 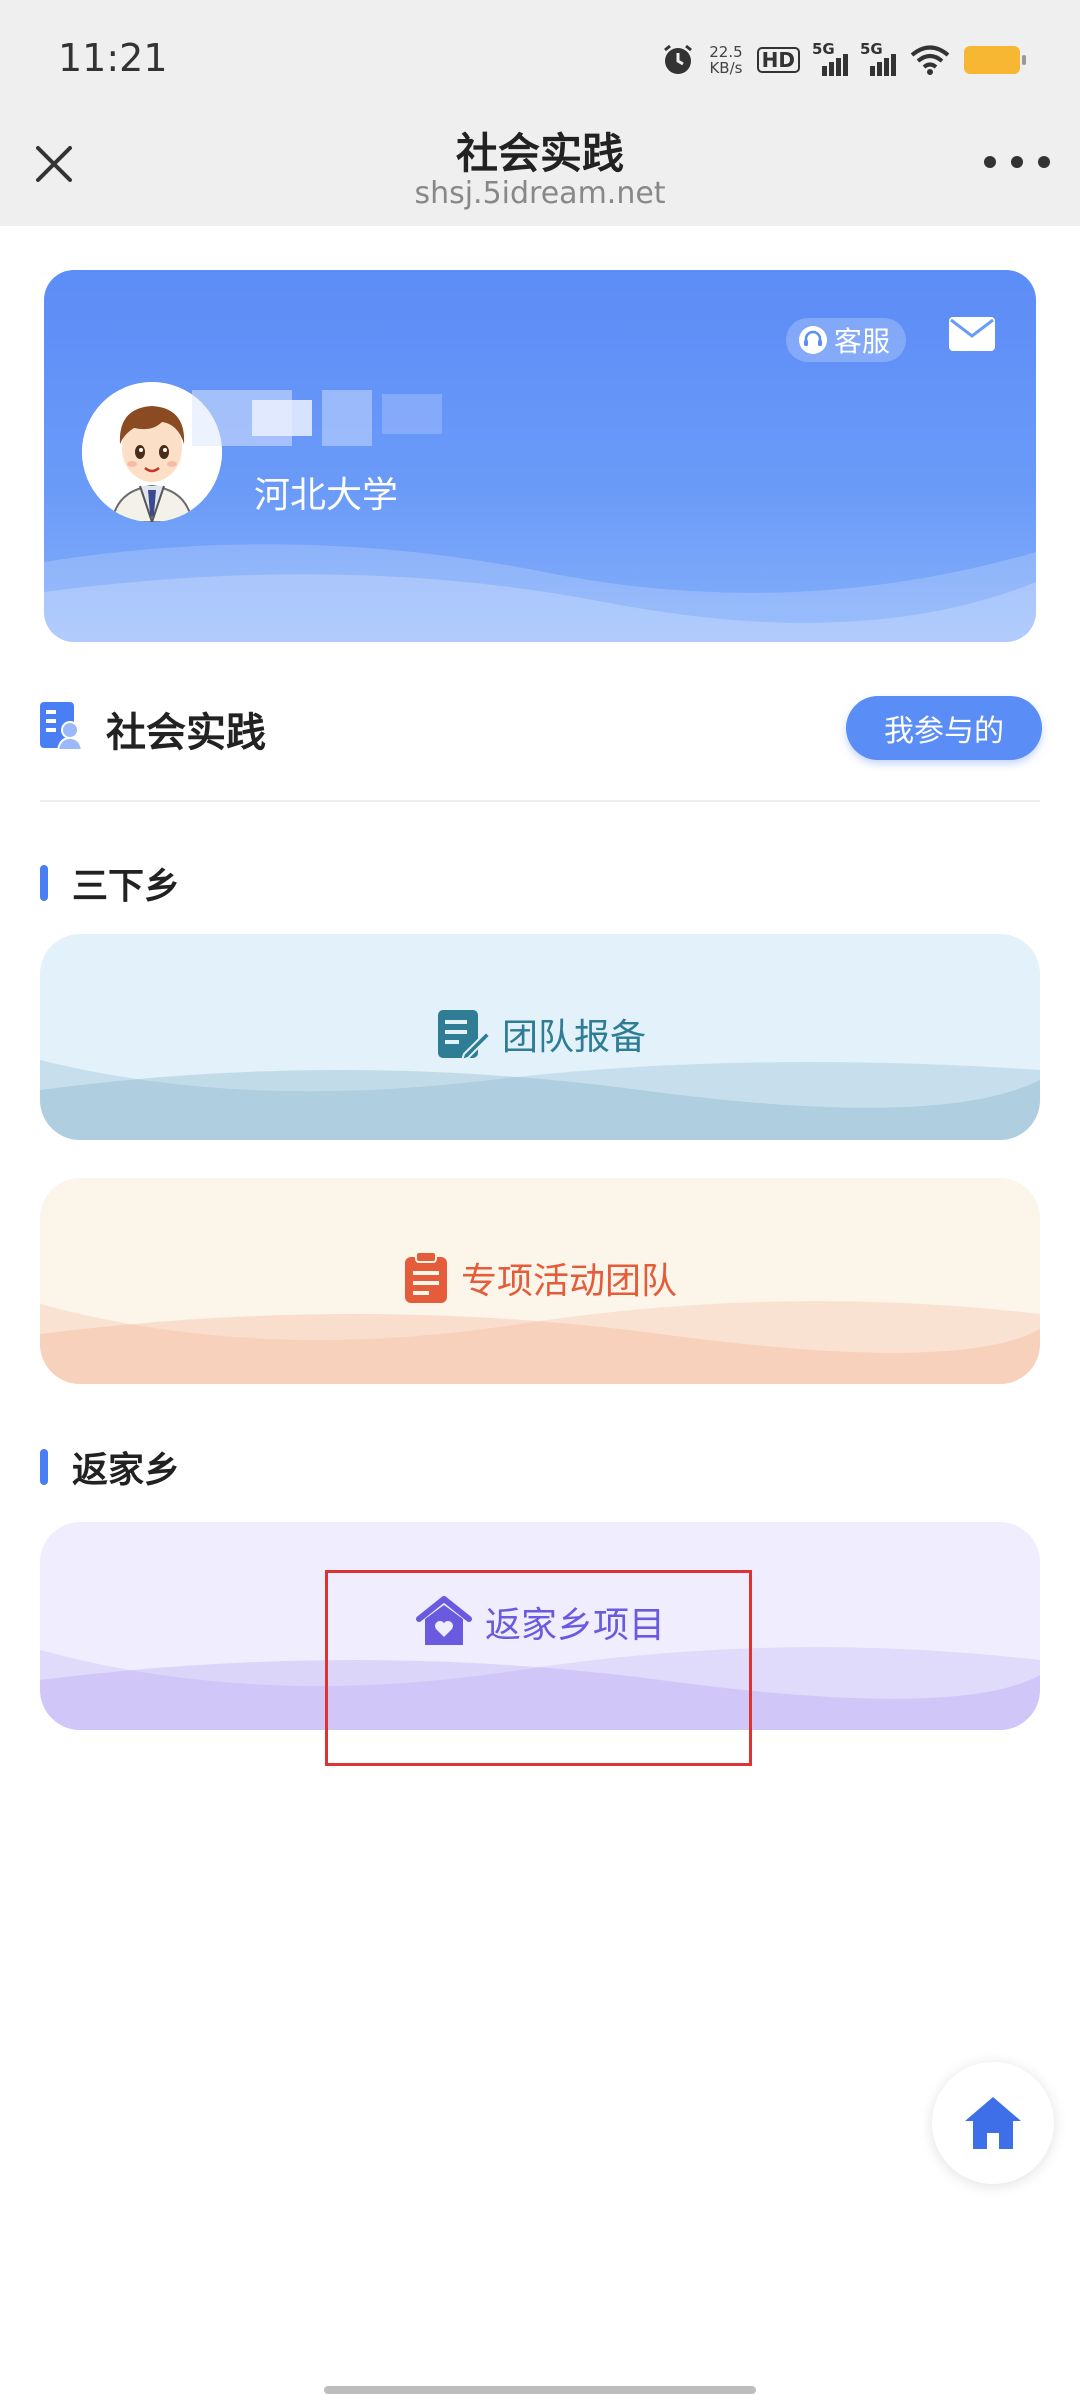 What do you see at coordinates (540, 60) in the screenshot?
I see `status-bar: 11:21 22.5 KB/s HD 5G 5G` at bounding box center [540, 60].